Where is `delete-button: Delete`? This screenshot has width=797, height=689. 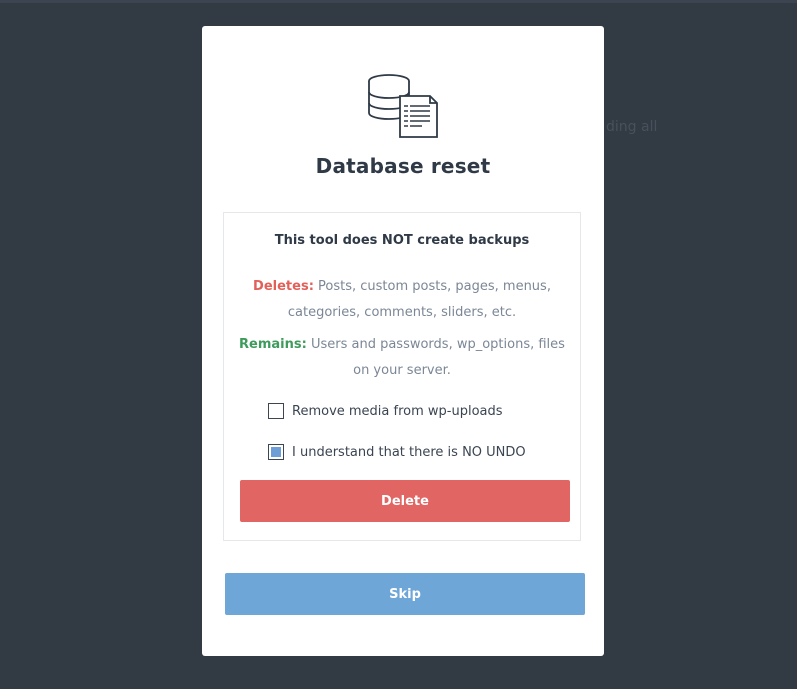 delete-button: Delete is located at coordinates (405, 501).